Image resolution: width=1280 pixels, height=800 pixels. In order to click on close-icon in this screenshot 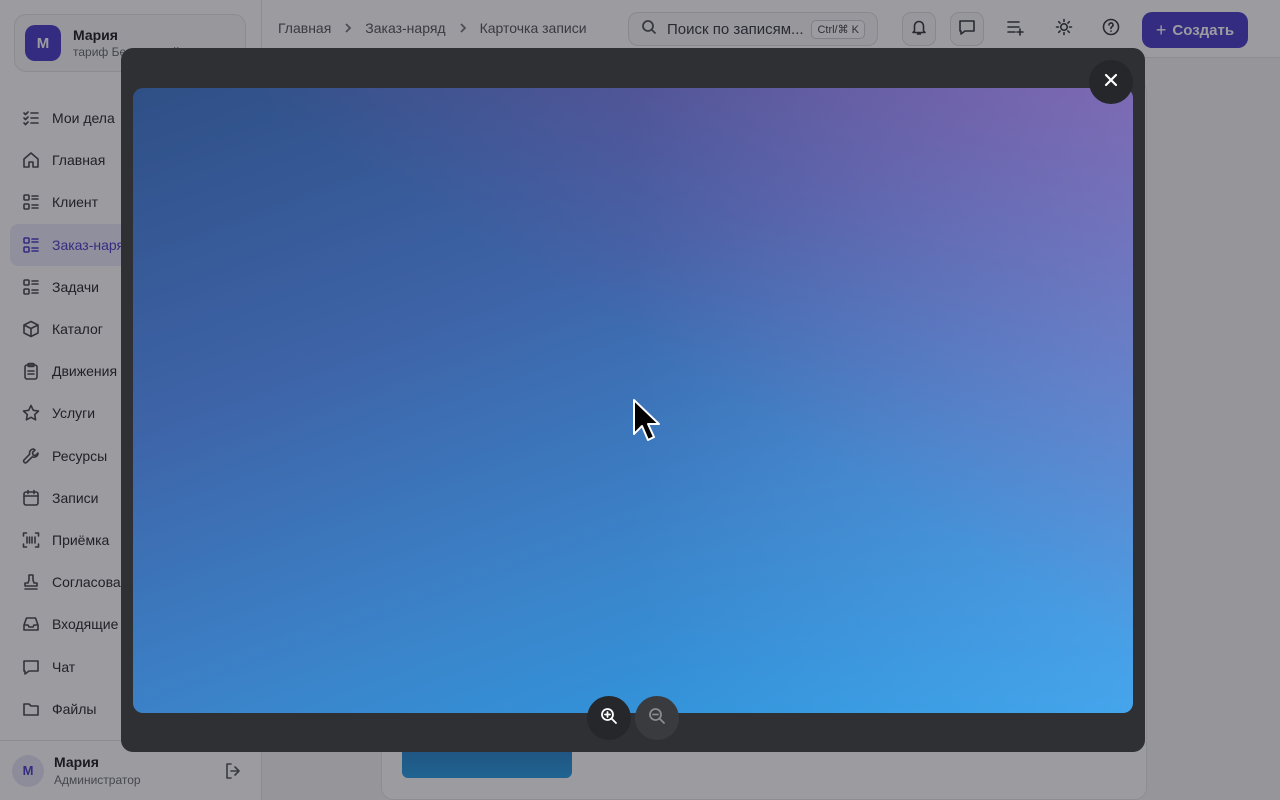, I will do `click(1111, 82)`.